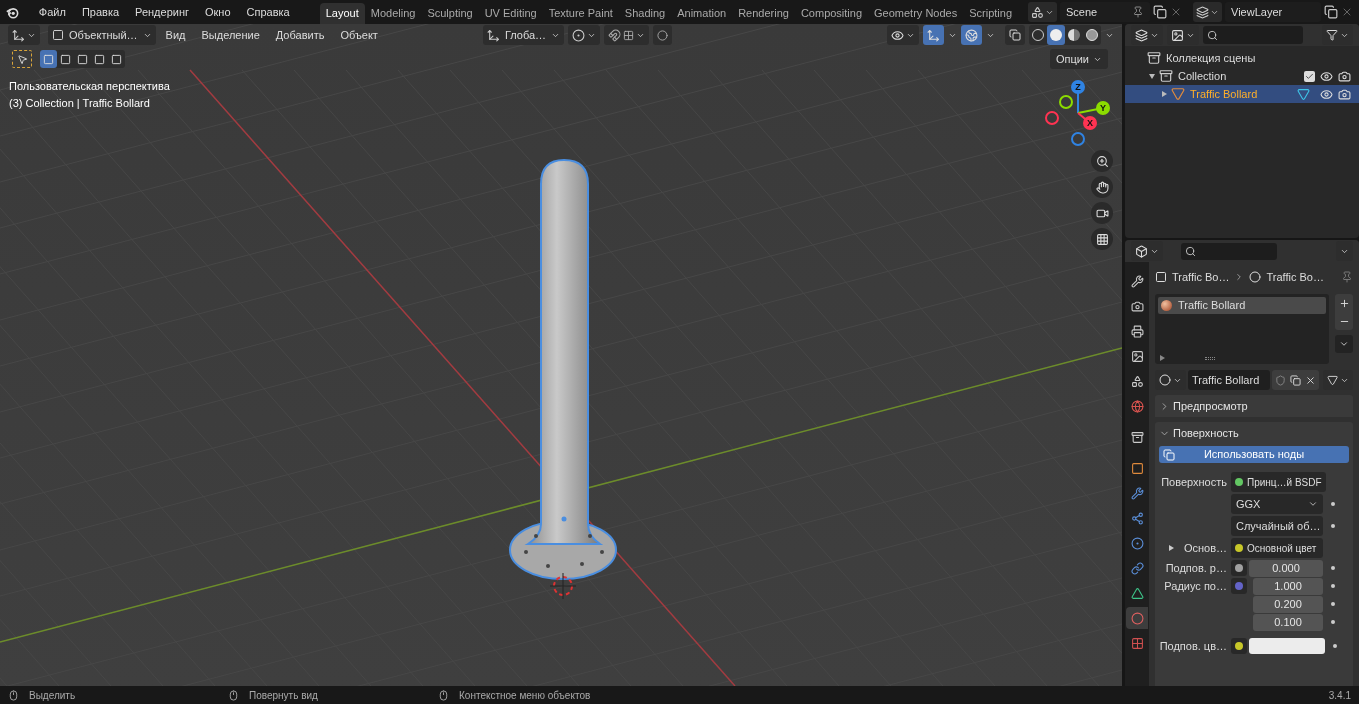 The width and height of the screenshot is (1359, 704). What do you see at coordinates (1254, 433) in the screenshot?
I see `panel-header: Поверхность` at bounding box center [1254, 433].